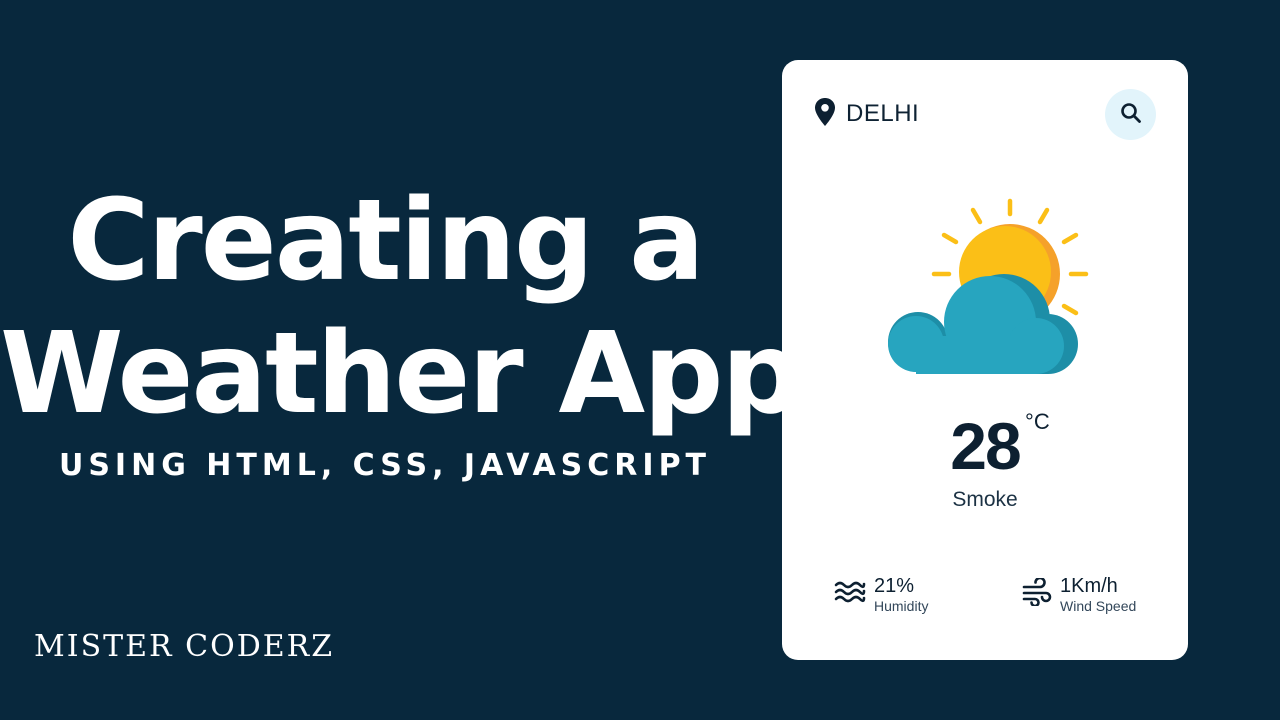  I want to click on wind-icon, so click(1037, 593).